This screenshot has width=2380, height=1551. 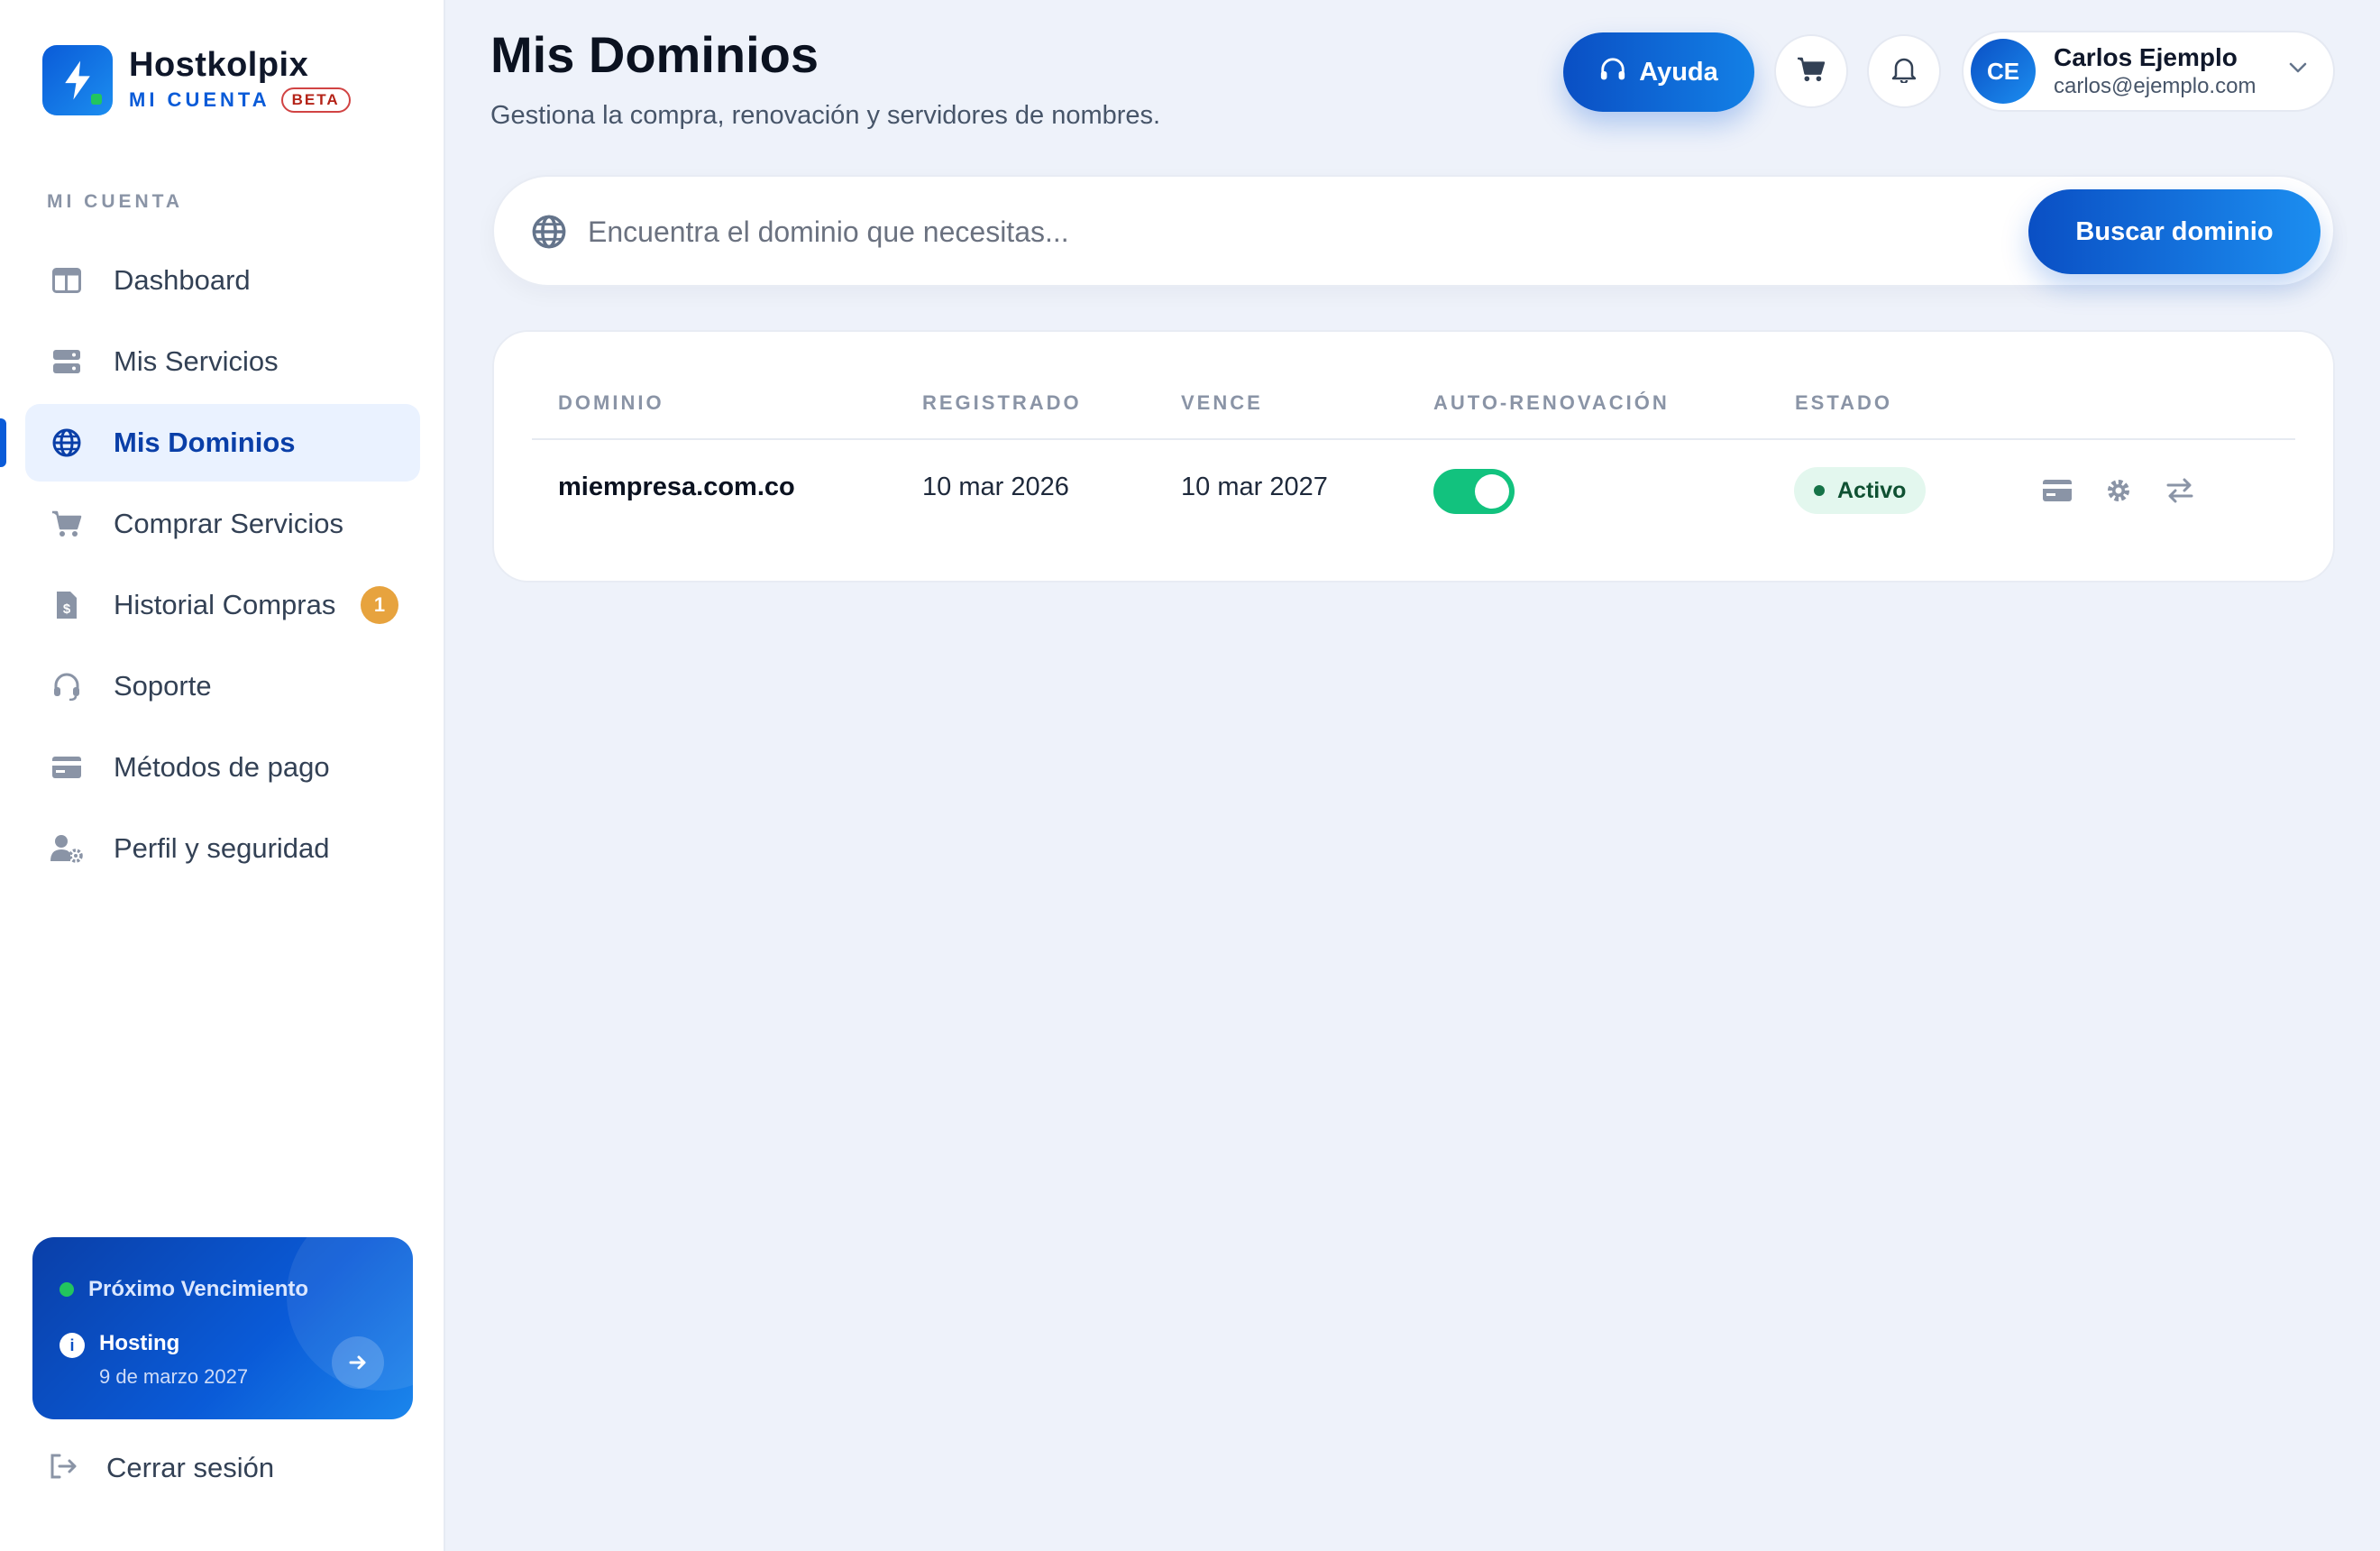 What do you see at coordinates (223, 686) in the screenshot?
I see `sidebar-item-soporte: Soporte` at bounding box center [223, 686].